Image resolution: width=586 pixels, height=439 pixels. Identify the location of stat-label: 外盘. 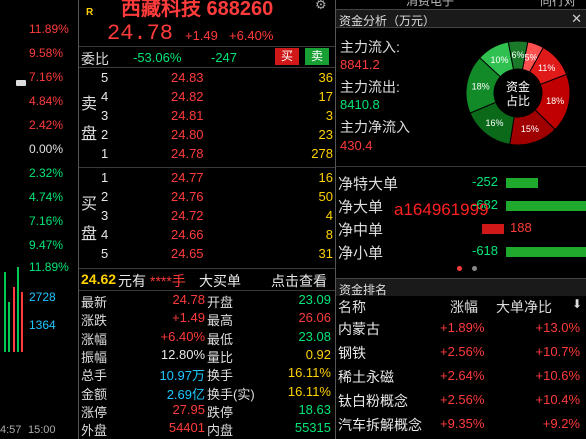
(94, 431).